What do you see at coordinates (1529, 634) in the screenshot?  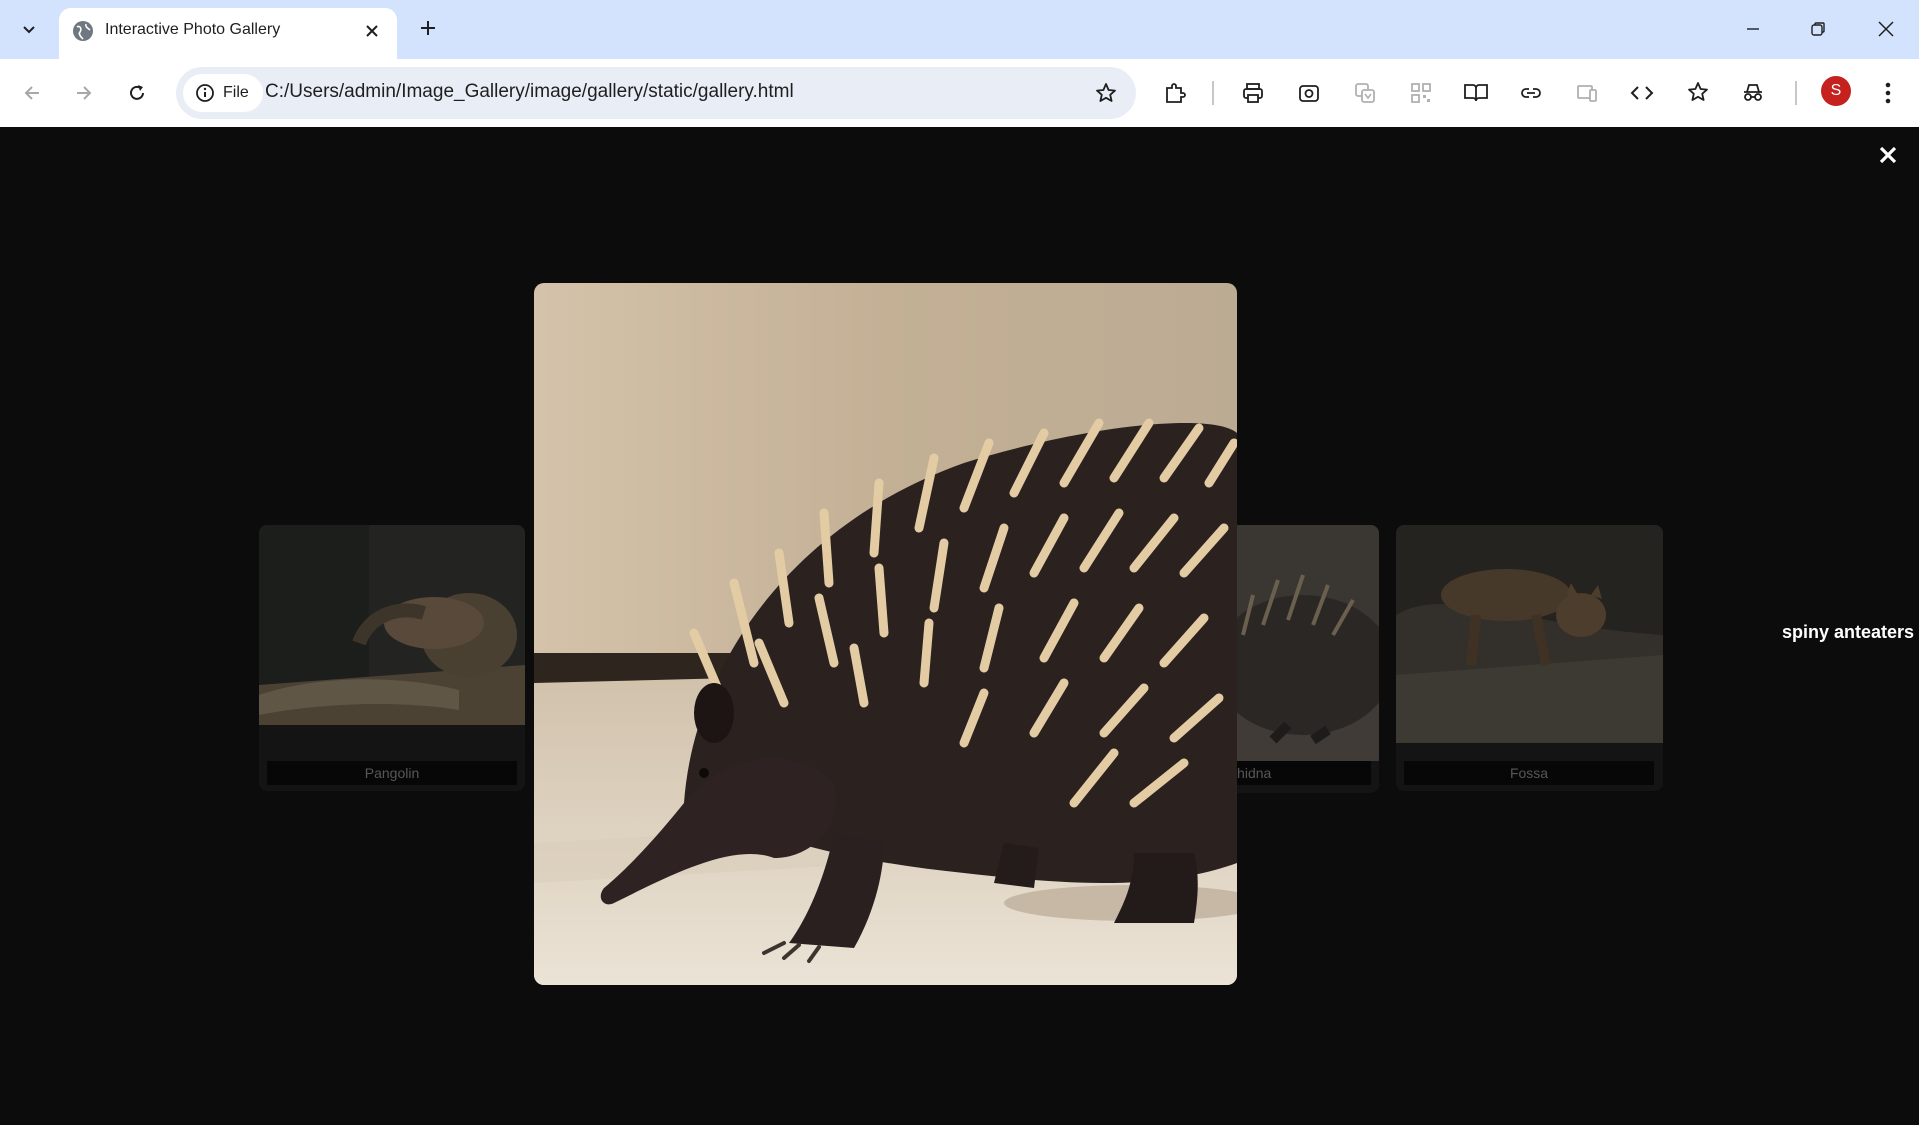 I see `fossa-photo` at bounding box center [1529, 634].